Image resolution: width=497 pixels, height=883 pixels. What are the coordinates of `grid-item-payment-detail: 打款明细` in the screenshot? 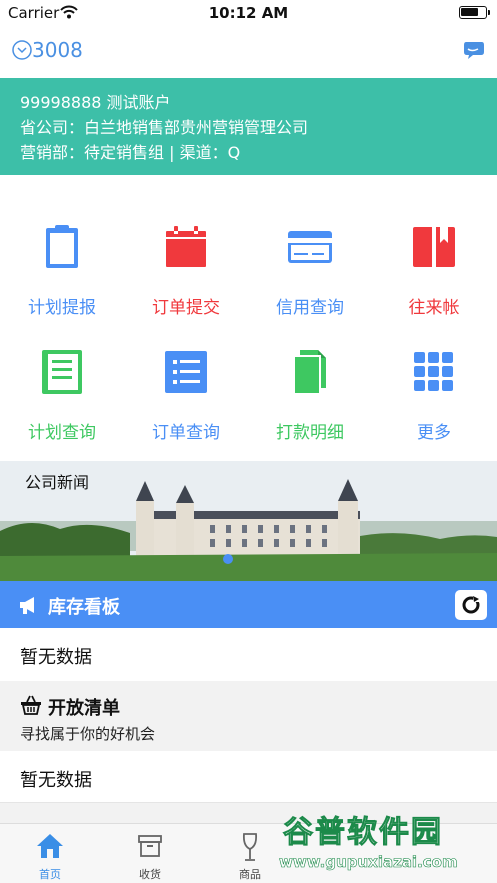 It's located at (310, 371).